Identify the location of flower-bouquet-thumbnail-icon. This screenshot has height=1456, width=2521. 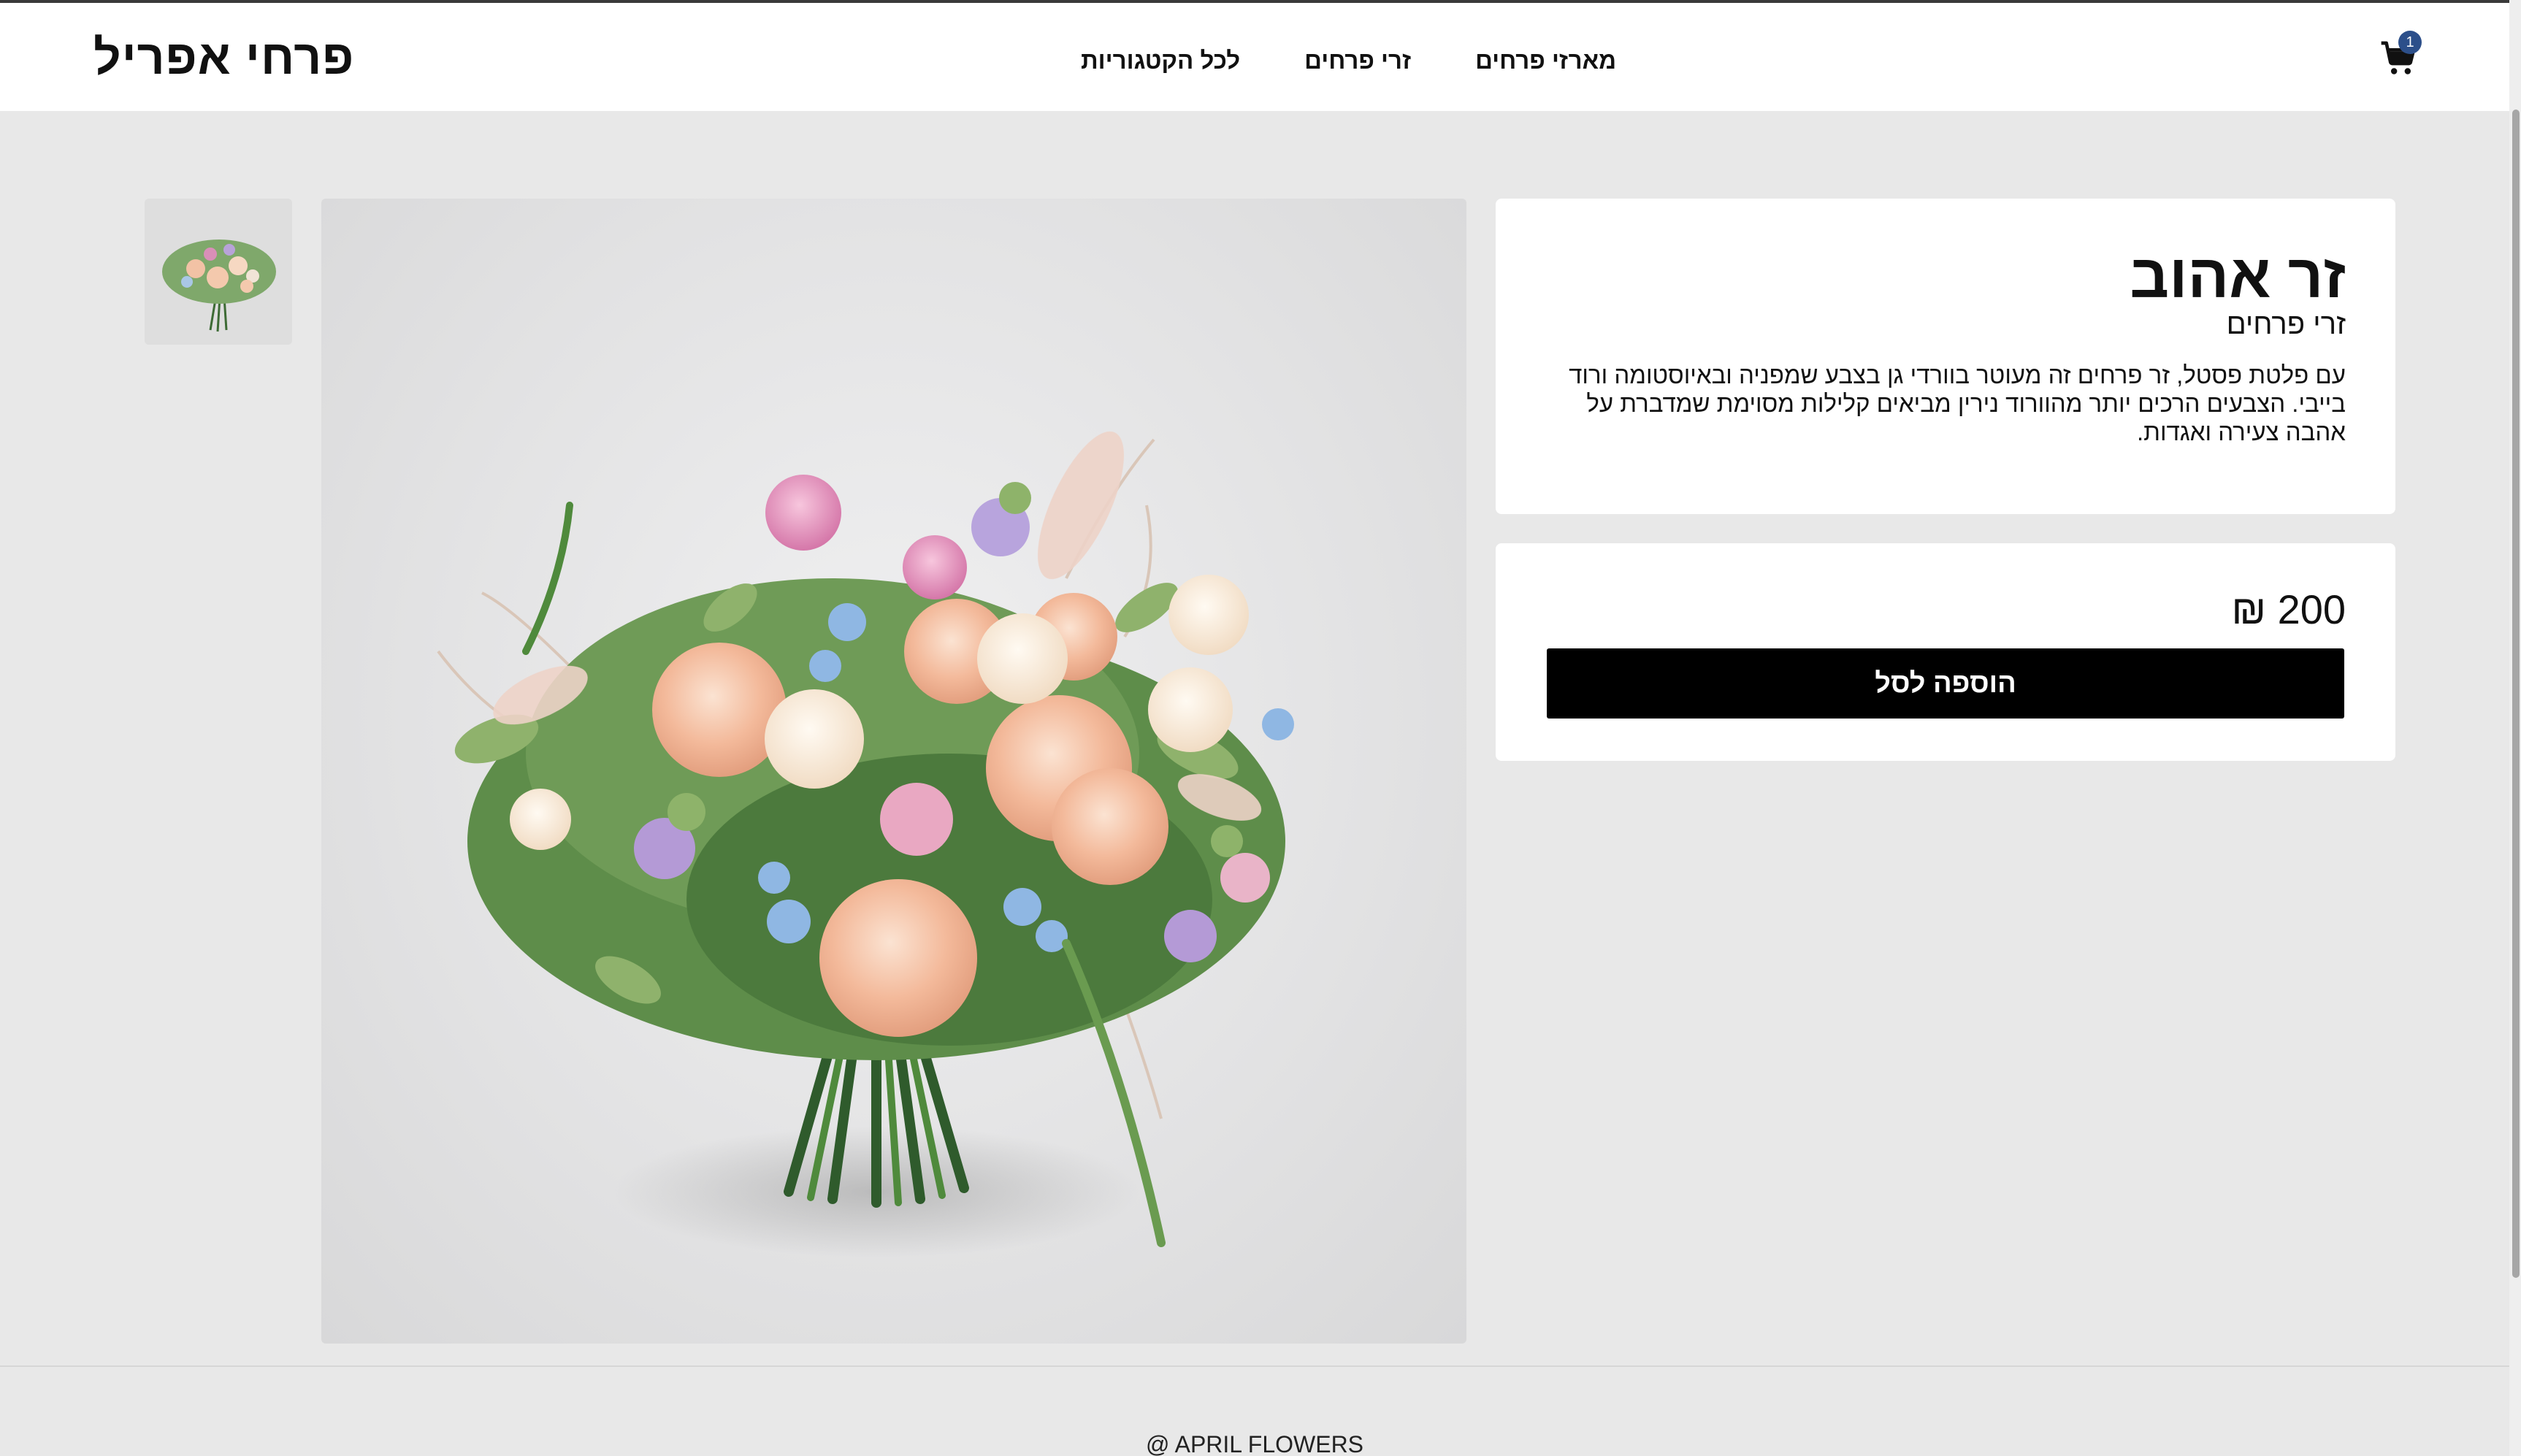
(218, 272).